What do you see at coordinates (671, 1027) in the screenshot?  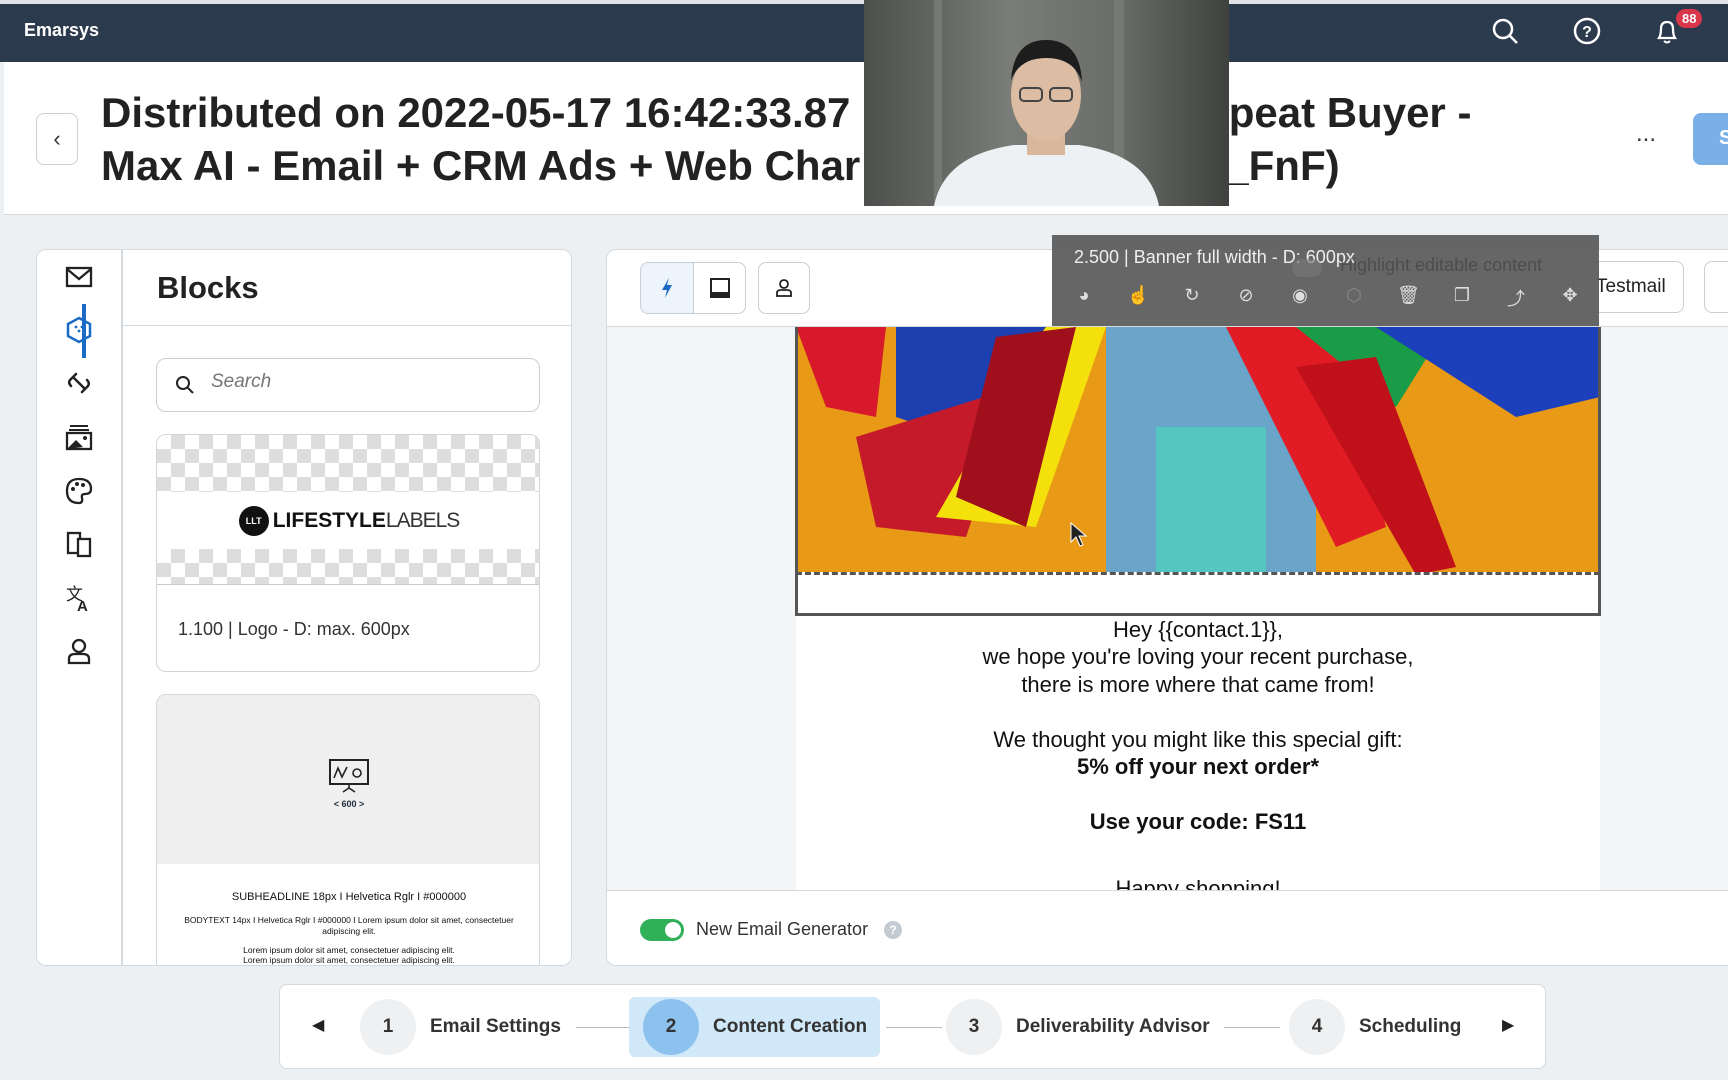 I see `step-number: 2` at bounding box center [671, 1027].